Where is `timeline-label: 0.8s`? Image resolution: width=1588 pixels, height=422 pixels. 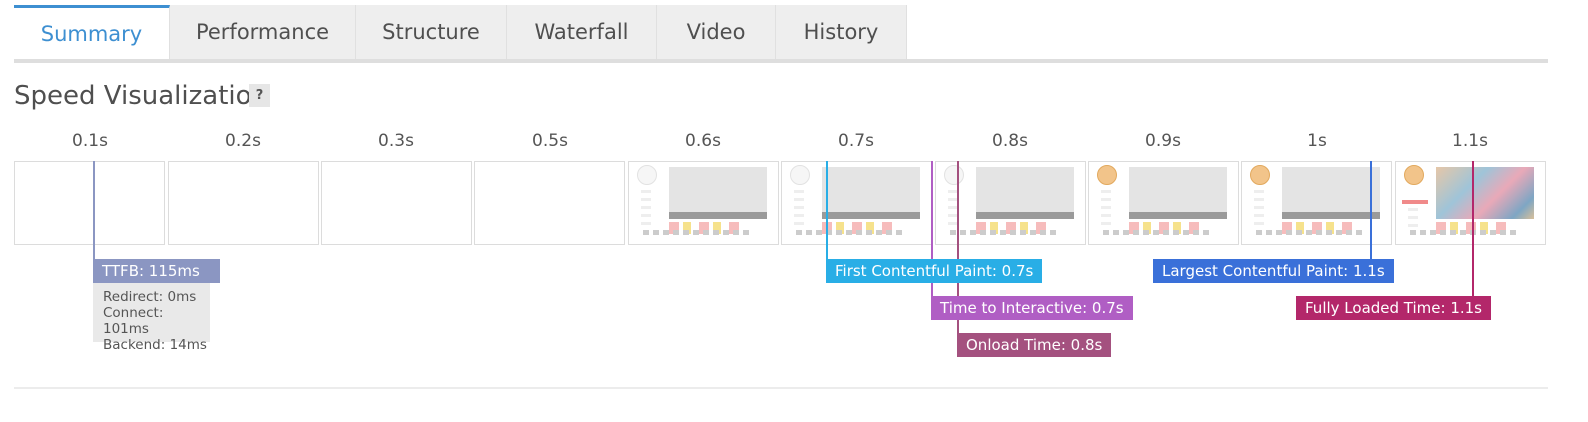
timeline-label: 0.8s is located at coordinates (1010, 141).